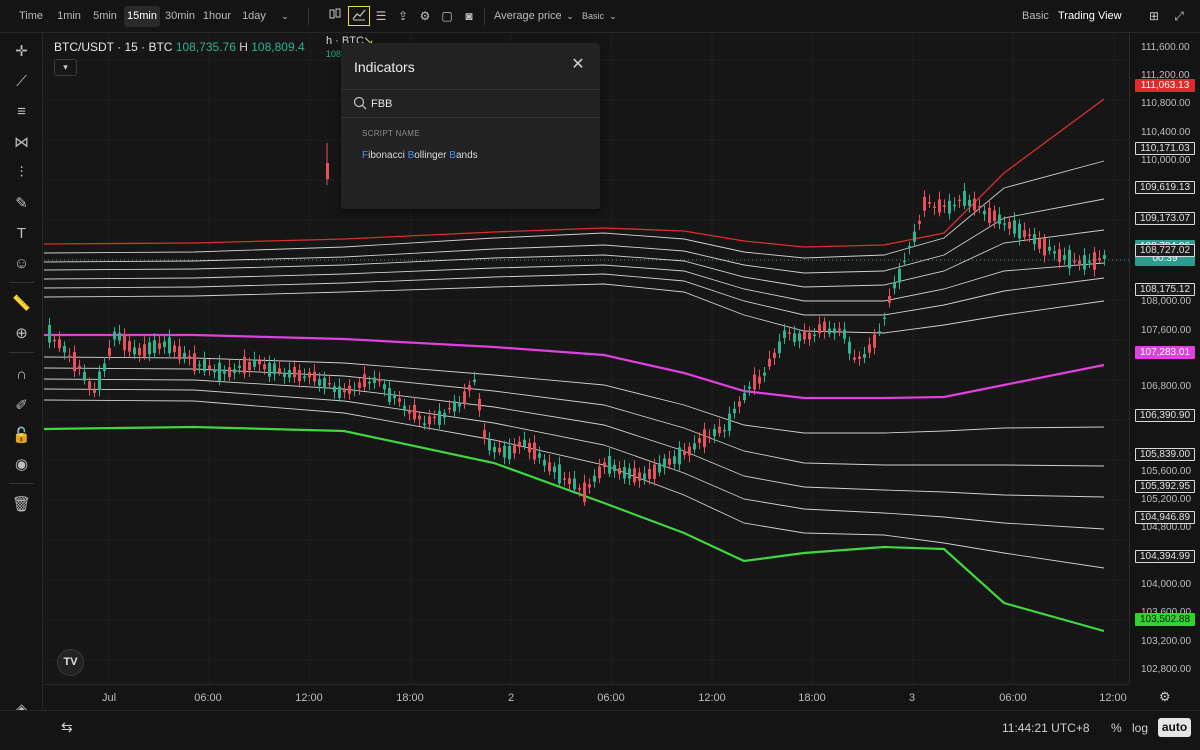 The image size is (1200, 750). Describe the element at coordinates (1165, 148) in the screenshot. I see `price-tag: 110,171.03` at that location.